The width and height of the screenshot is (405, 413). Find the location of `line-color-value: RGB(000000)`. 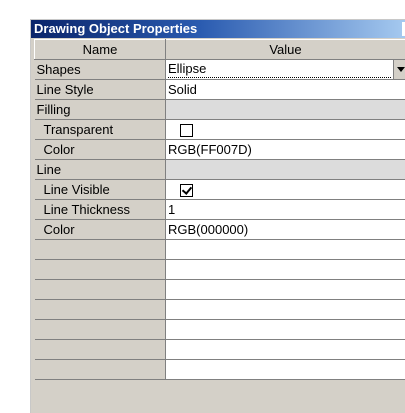

line-color-value: RGB(000000) is located at coordinates (285, 230).